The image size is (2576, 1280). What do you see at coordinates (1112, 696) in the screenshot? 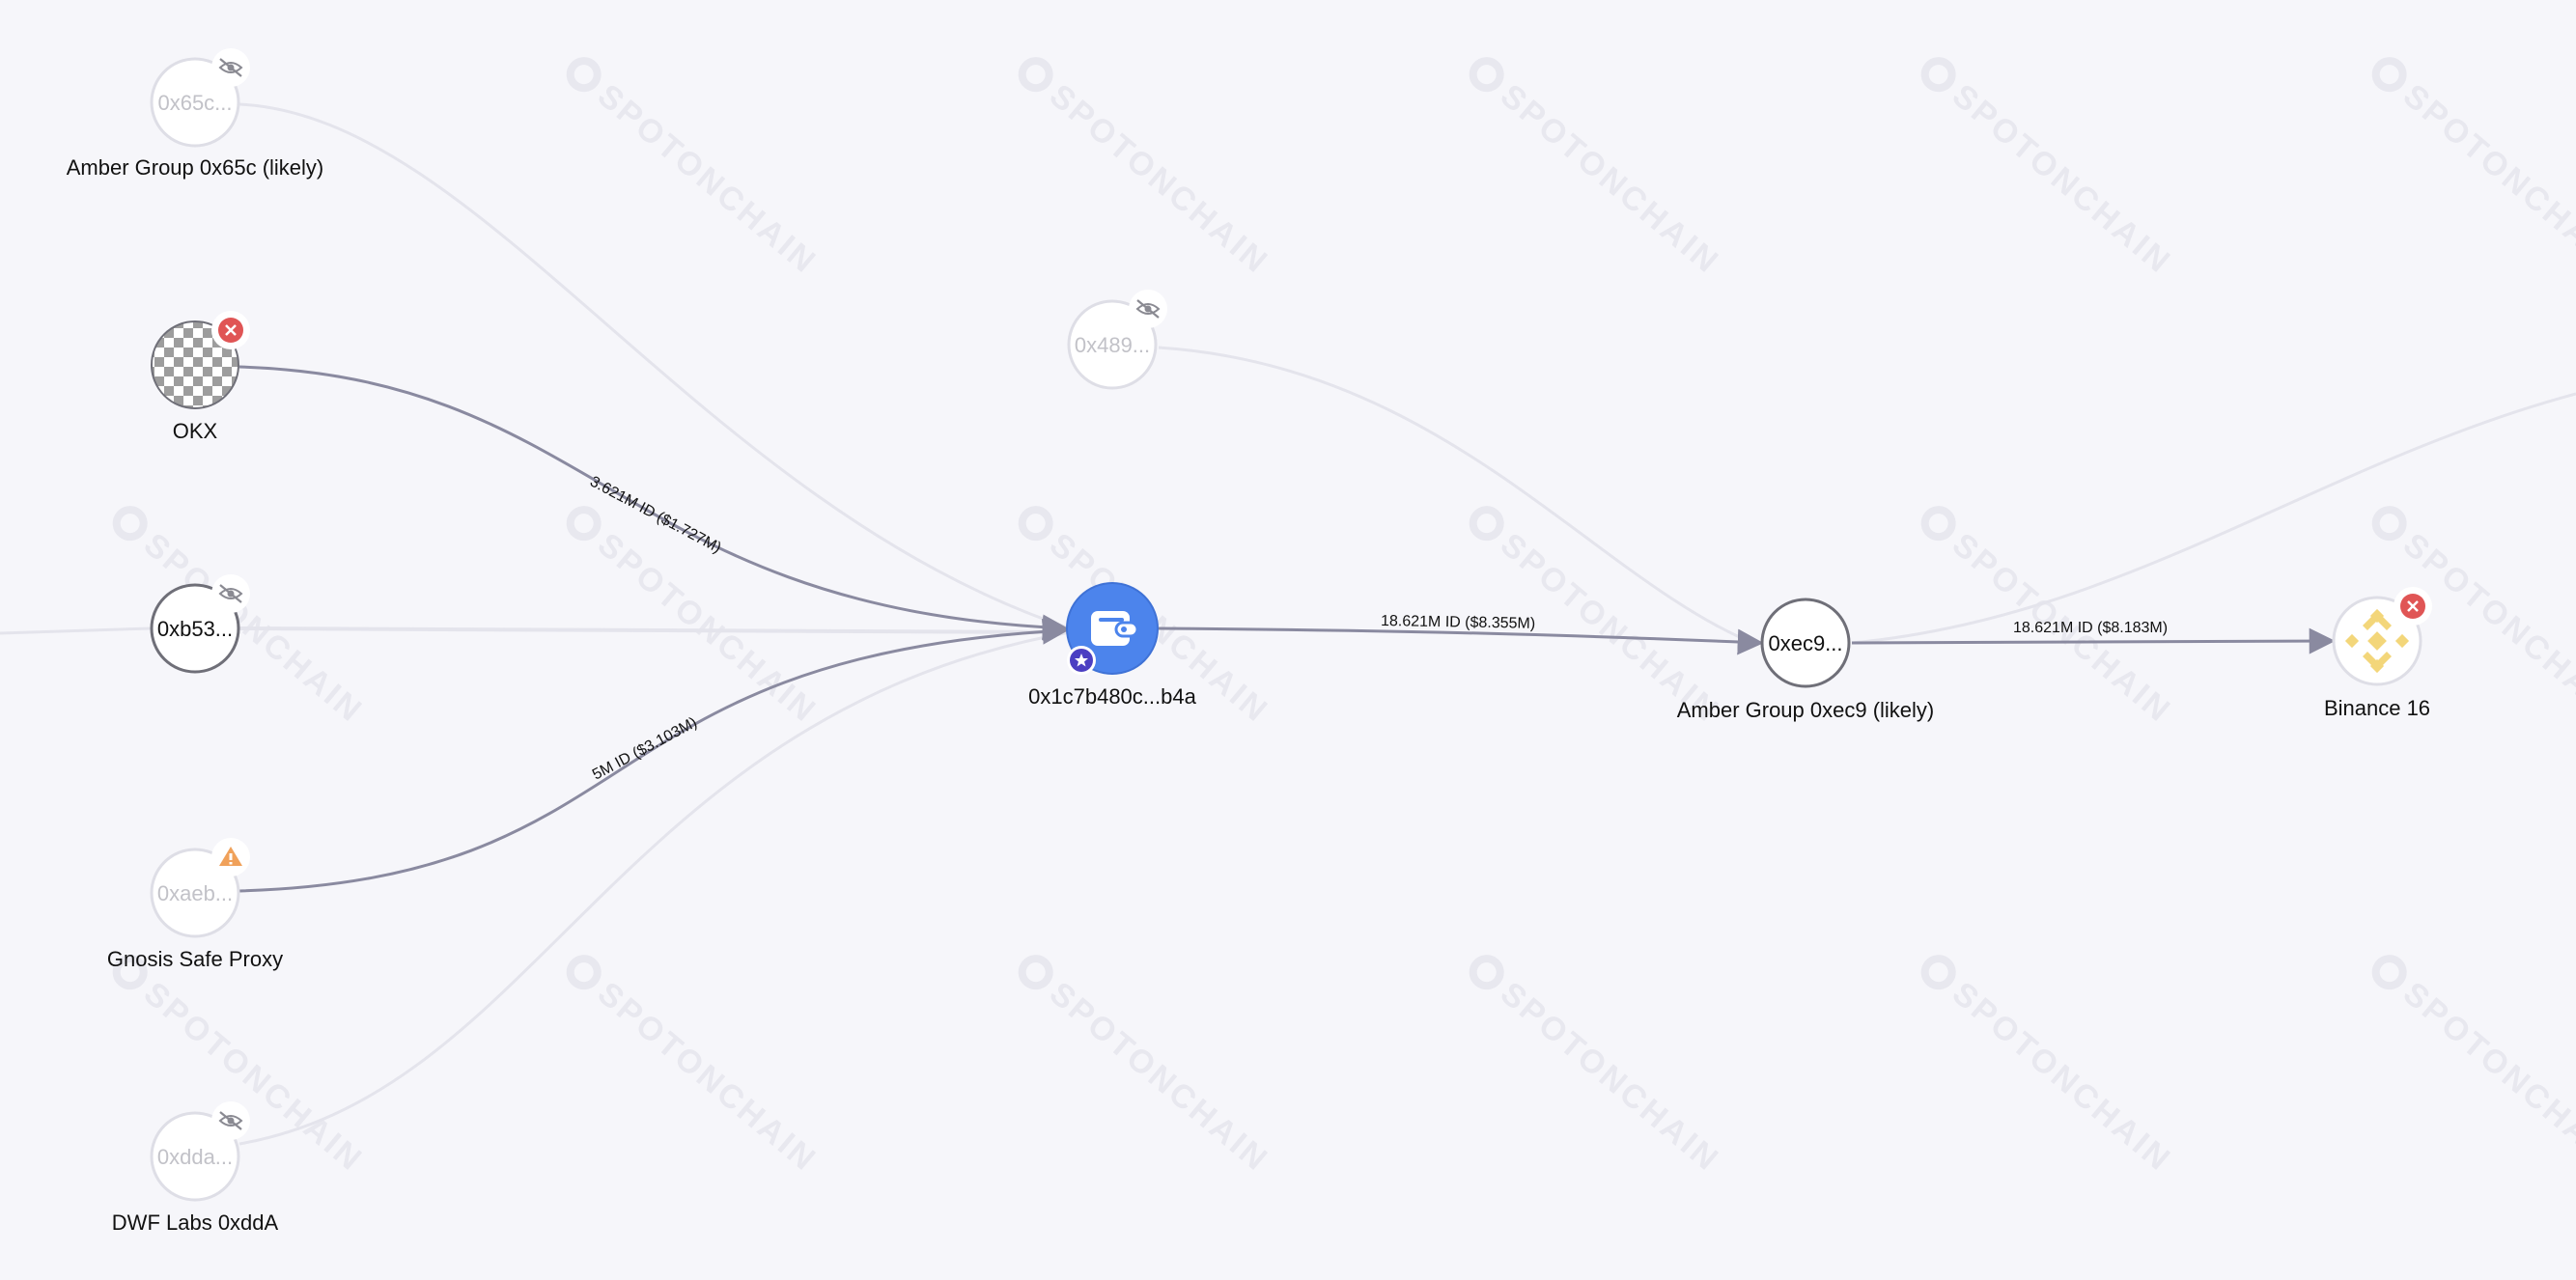
I see `node-label-focus: 0x1c7b480c...b4a` at bounding box center [1112, 696].